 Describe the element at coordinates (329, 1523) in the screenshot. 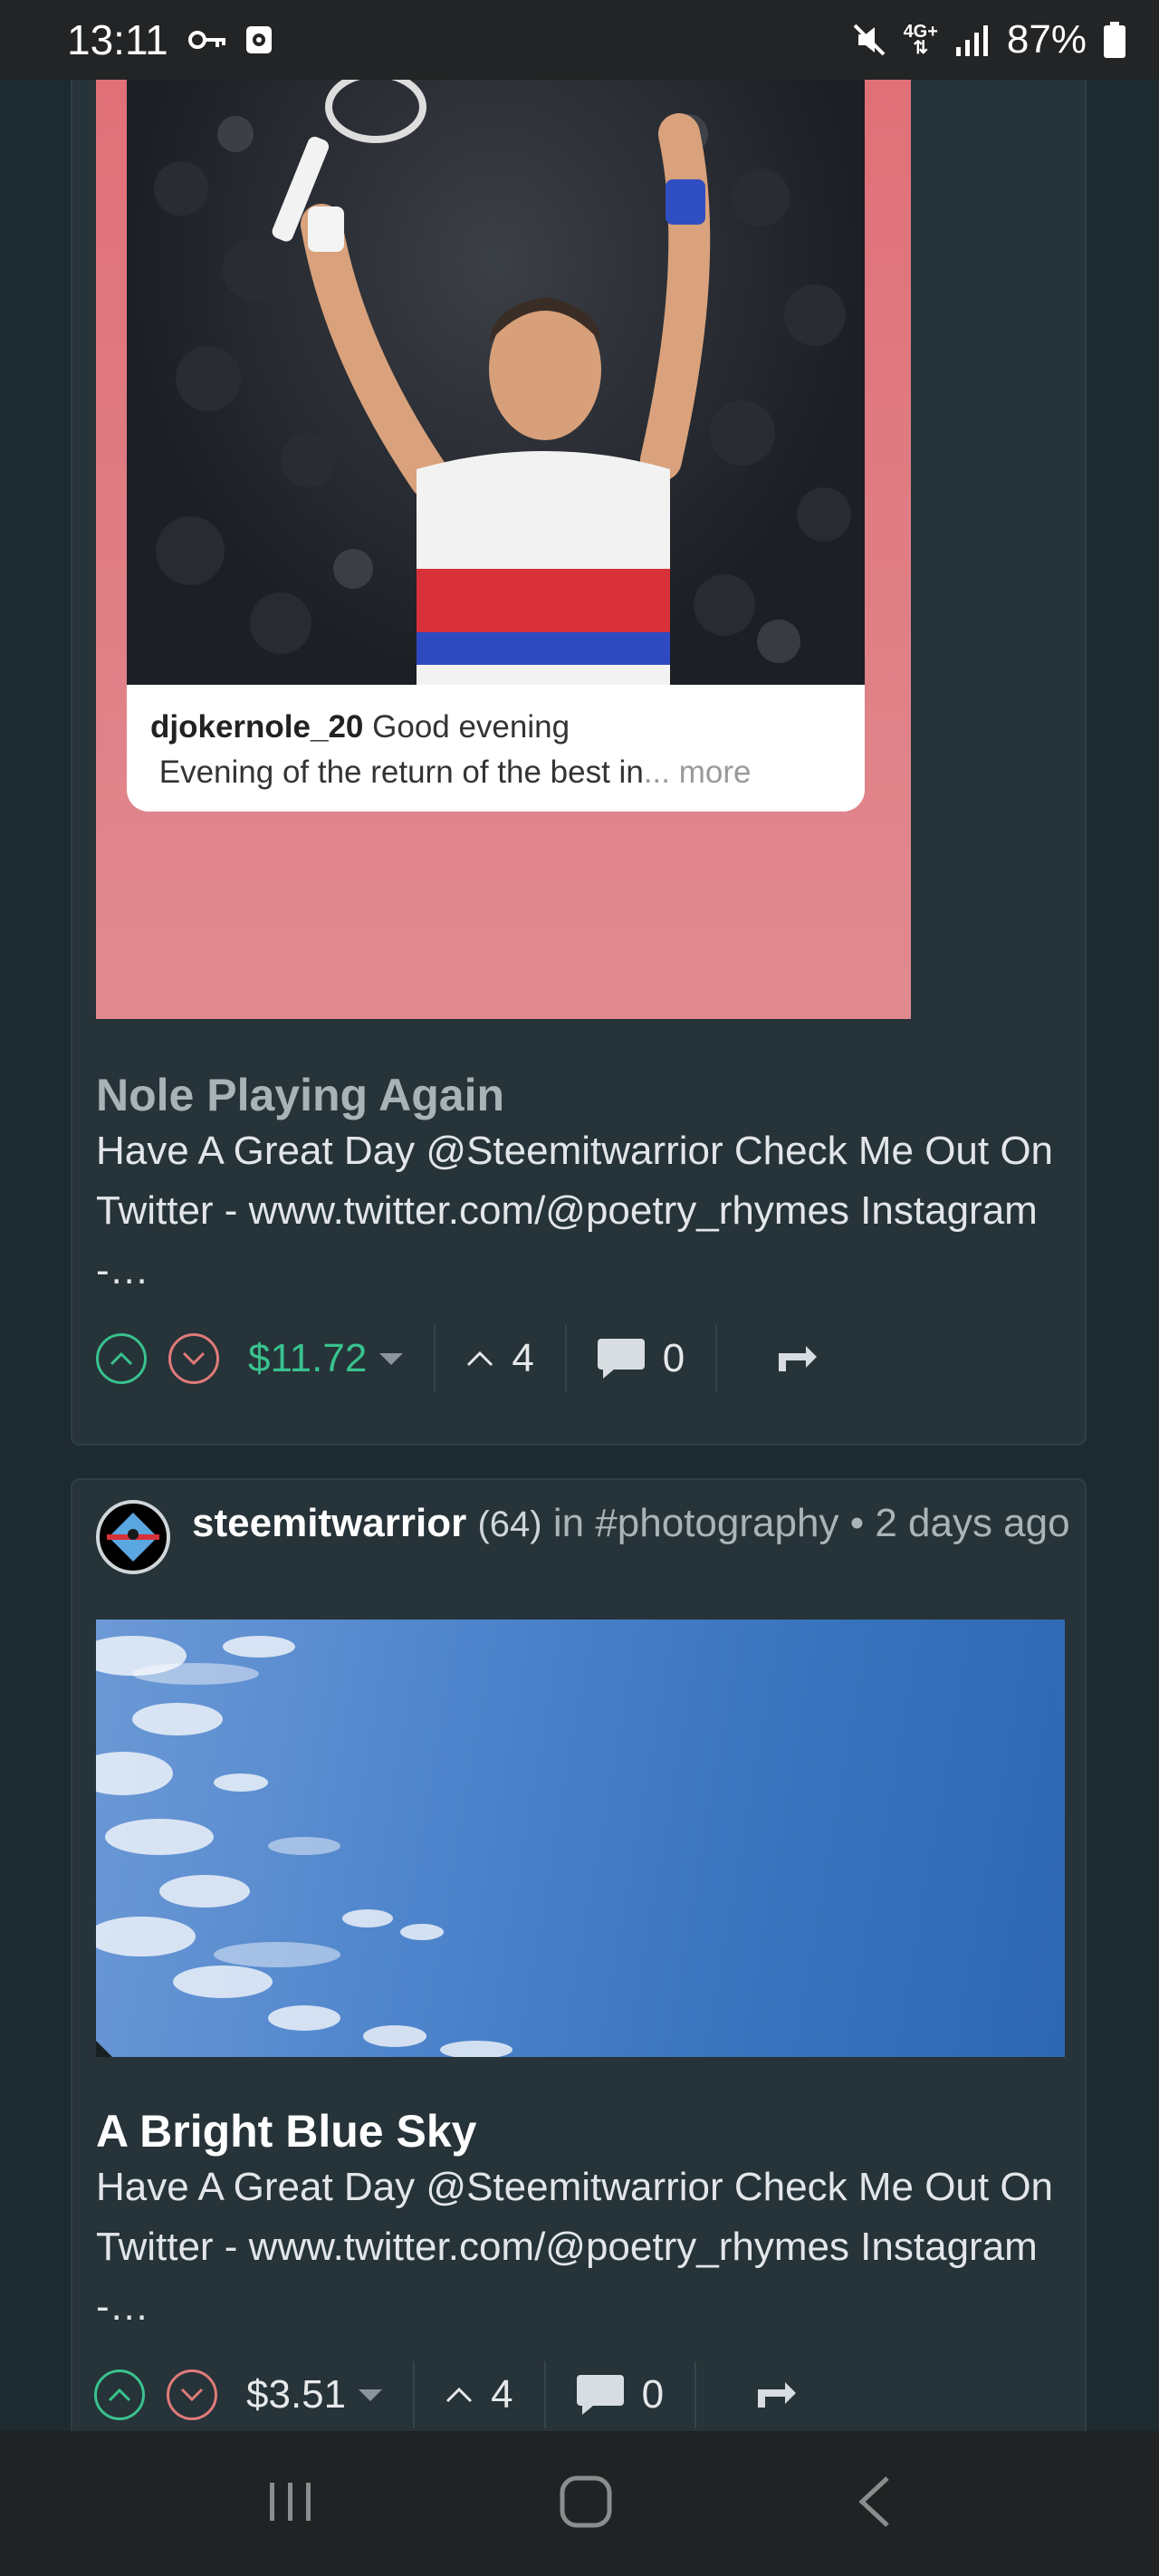

I see `author-link: steemitwarrior` at that location.